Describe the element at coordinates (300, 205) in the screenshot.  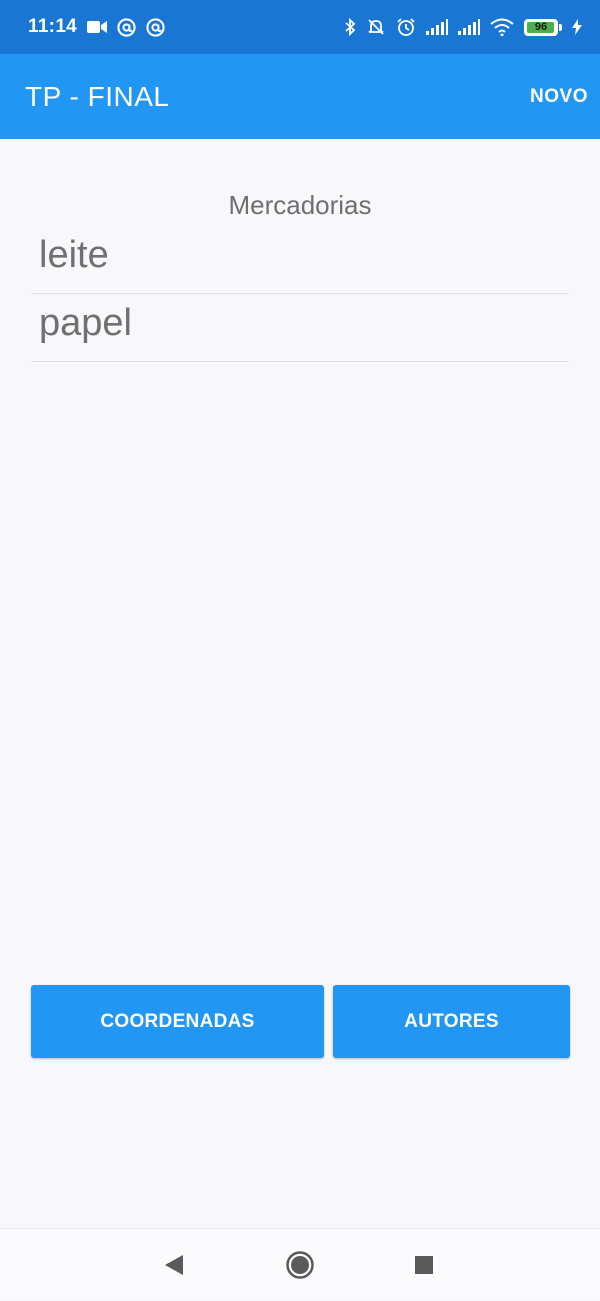
I see `section-title: Mercadorias` at that location.